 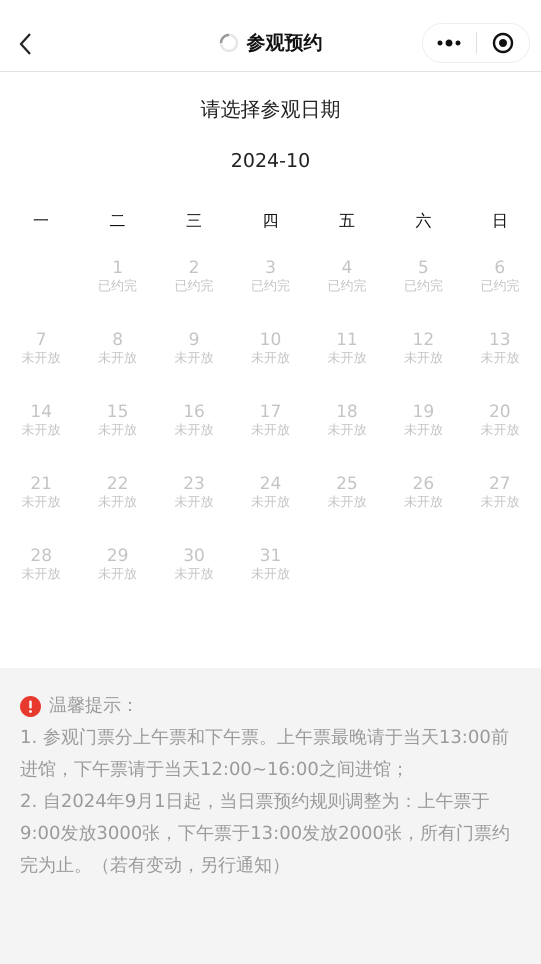 I want to click on back-button, so click(x=25, y=44).